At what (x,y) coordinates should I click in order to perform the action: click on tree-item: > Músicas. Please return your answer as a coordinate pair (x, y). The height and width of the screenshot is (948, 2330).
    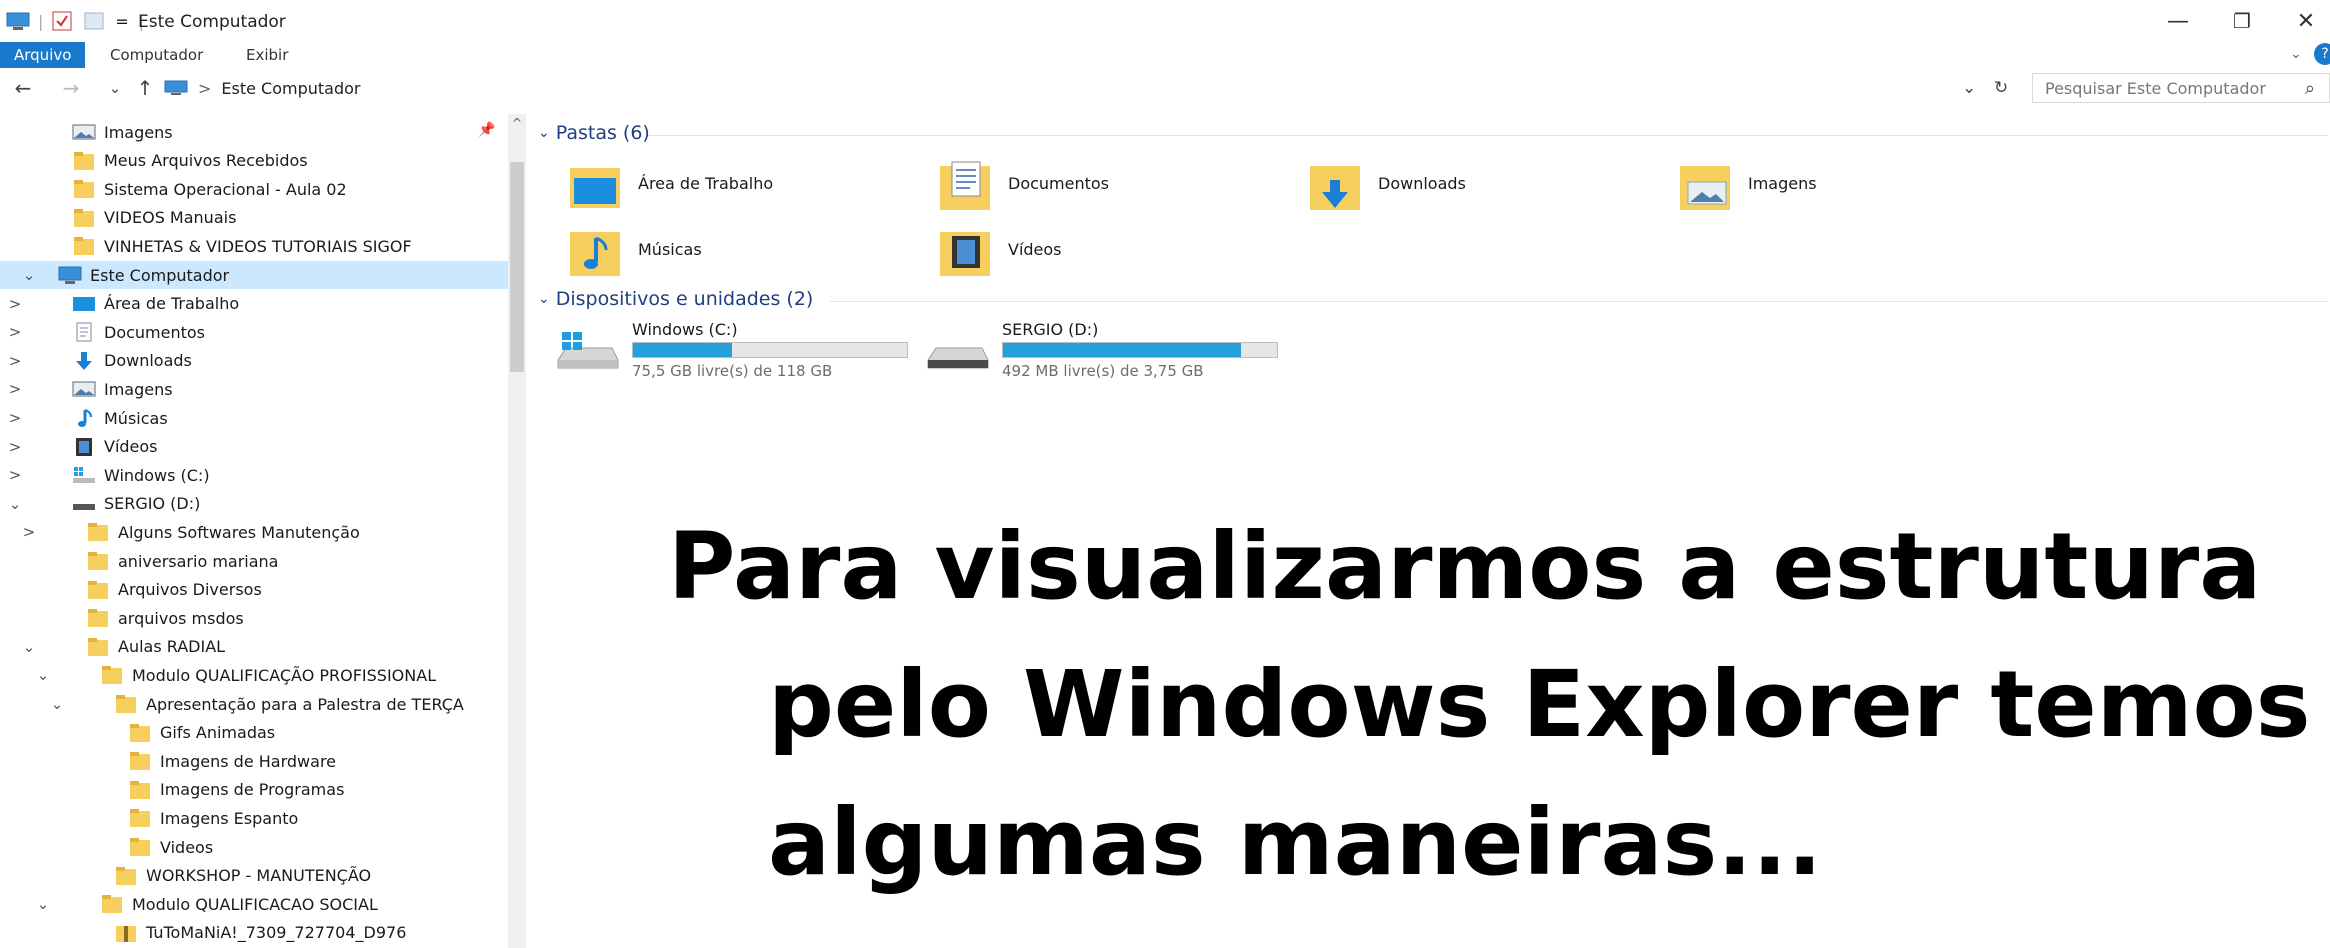
    Looking at the image, I should click on (254, 418).